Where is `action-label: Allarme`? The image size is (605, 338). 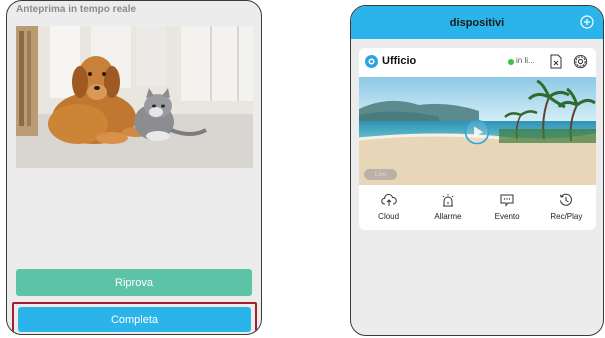 action-label: Allarme is located at coordinates (448, 216).